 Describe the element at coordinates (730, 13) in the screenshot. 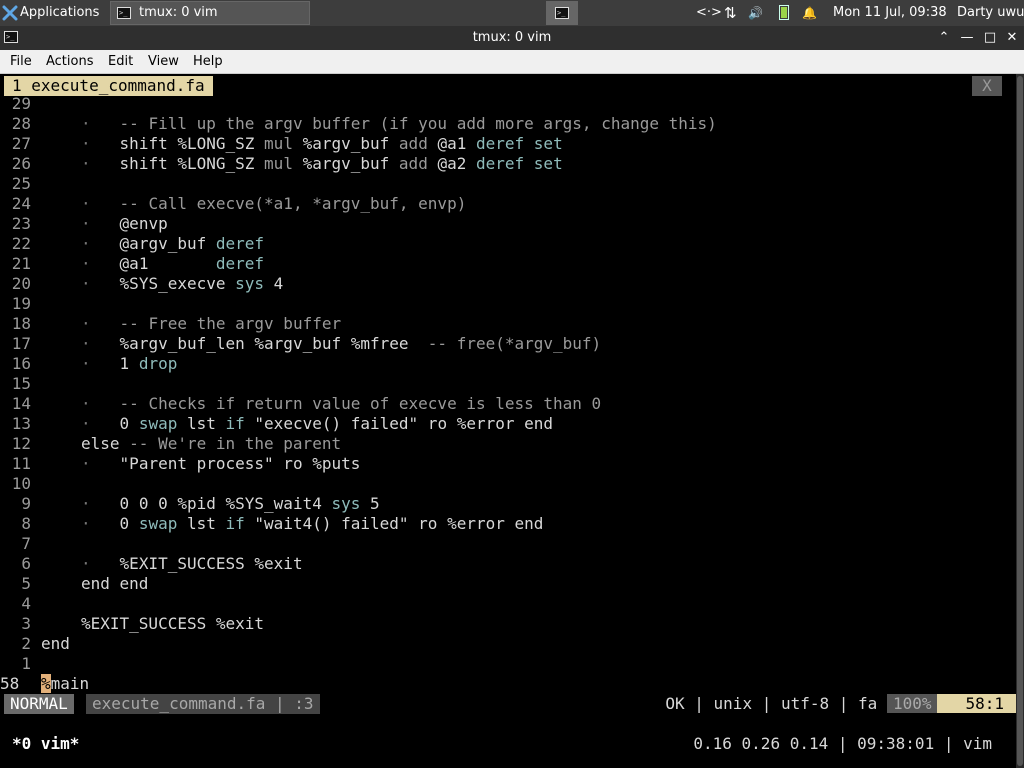

I see `transfer-icon: ⇅` at that location.